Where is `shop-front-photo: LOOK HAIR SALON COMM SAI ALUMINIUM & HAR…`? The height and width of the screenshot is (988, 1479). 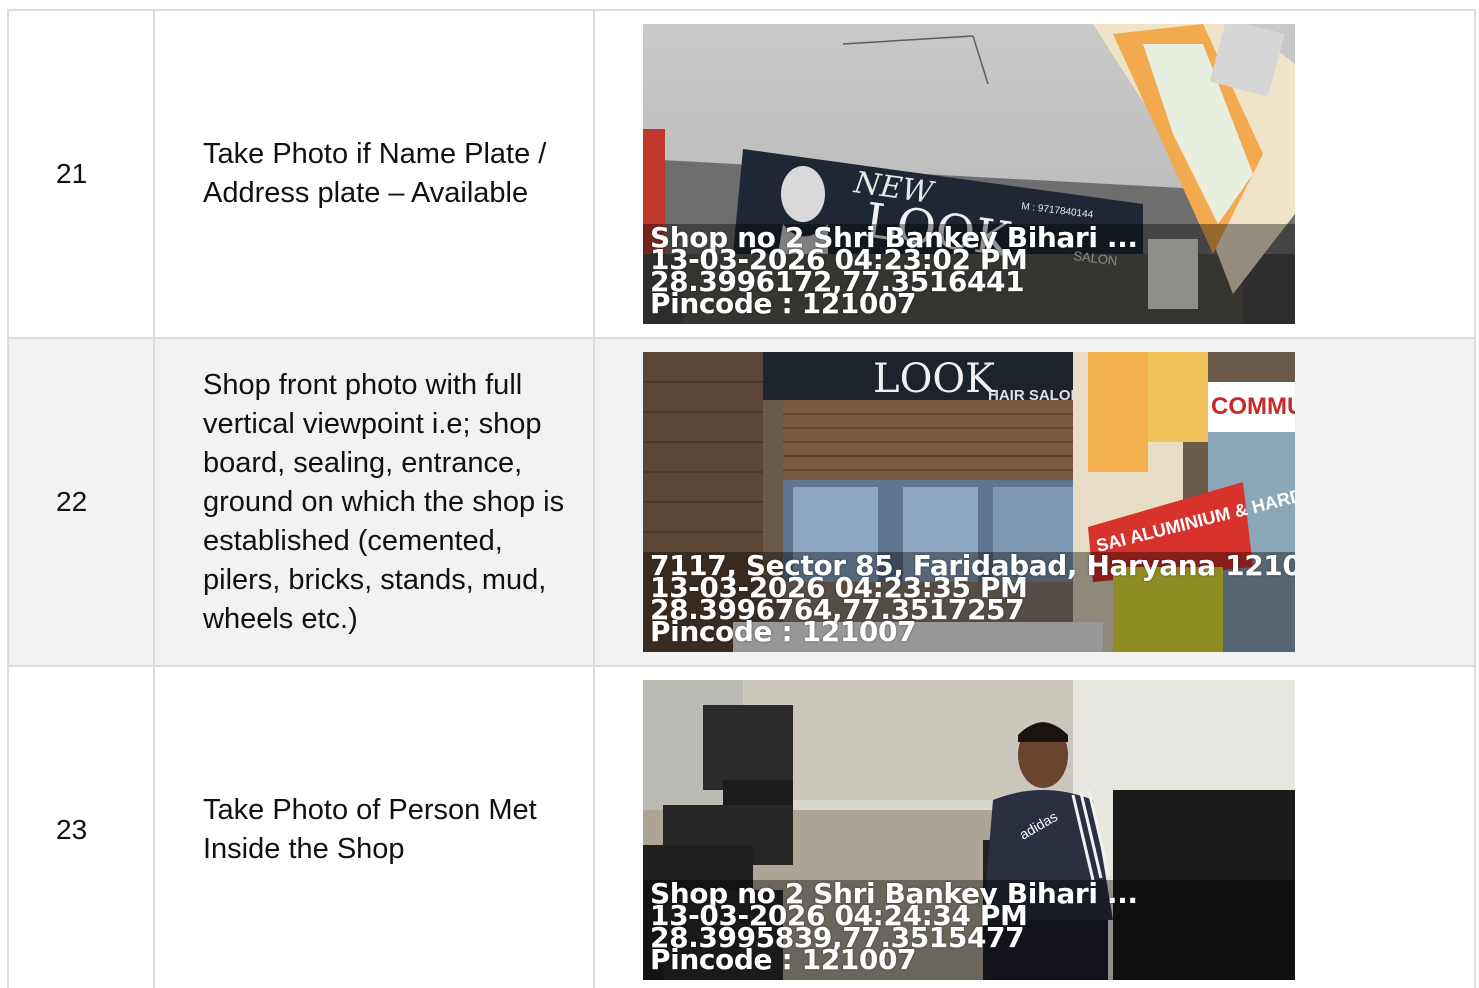 shop-front-photo: LOOK HAIR SALON COMM SAI ALUMINIUM & HAR… is located at coordinates (969, 502).